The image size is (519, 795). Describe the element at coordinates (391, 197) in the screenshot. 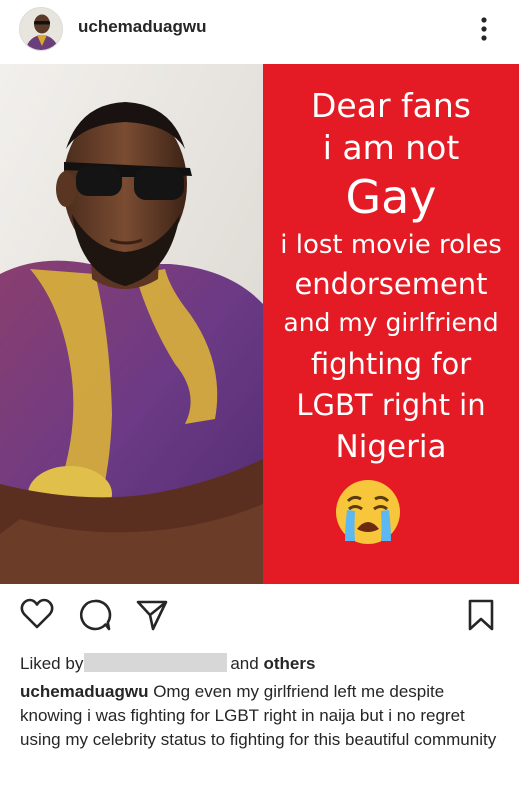

I see `poster-line-3: Gay` at that location.